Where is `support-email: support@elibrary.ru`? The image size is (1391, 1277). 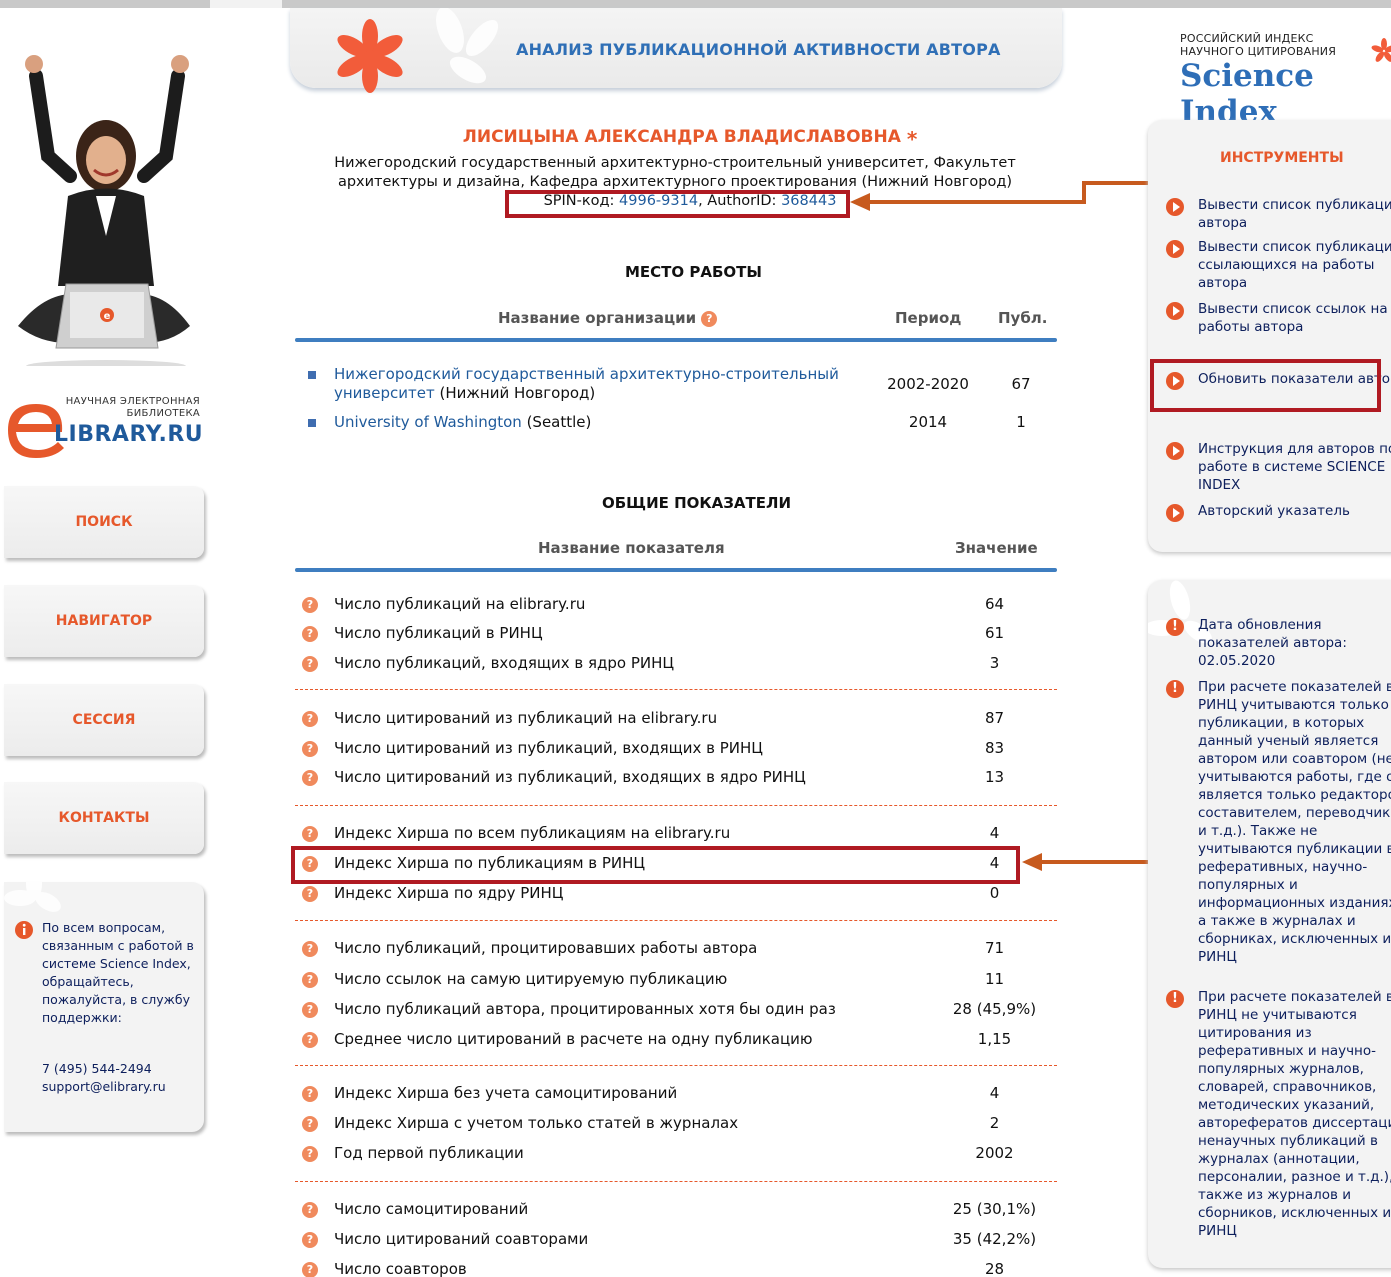
support-email: support@elibrary.ru is located at coordinates (104, 1087).